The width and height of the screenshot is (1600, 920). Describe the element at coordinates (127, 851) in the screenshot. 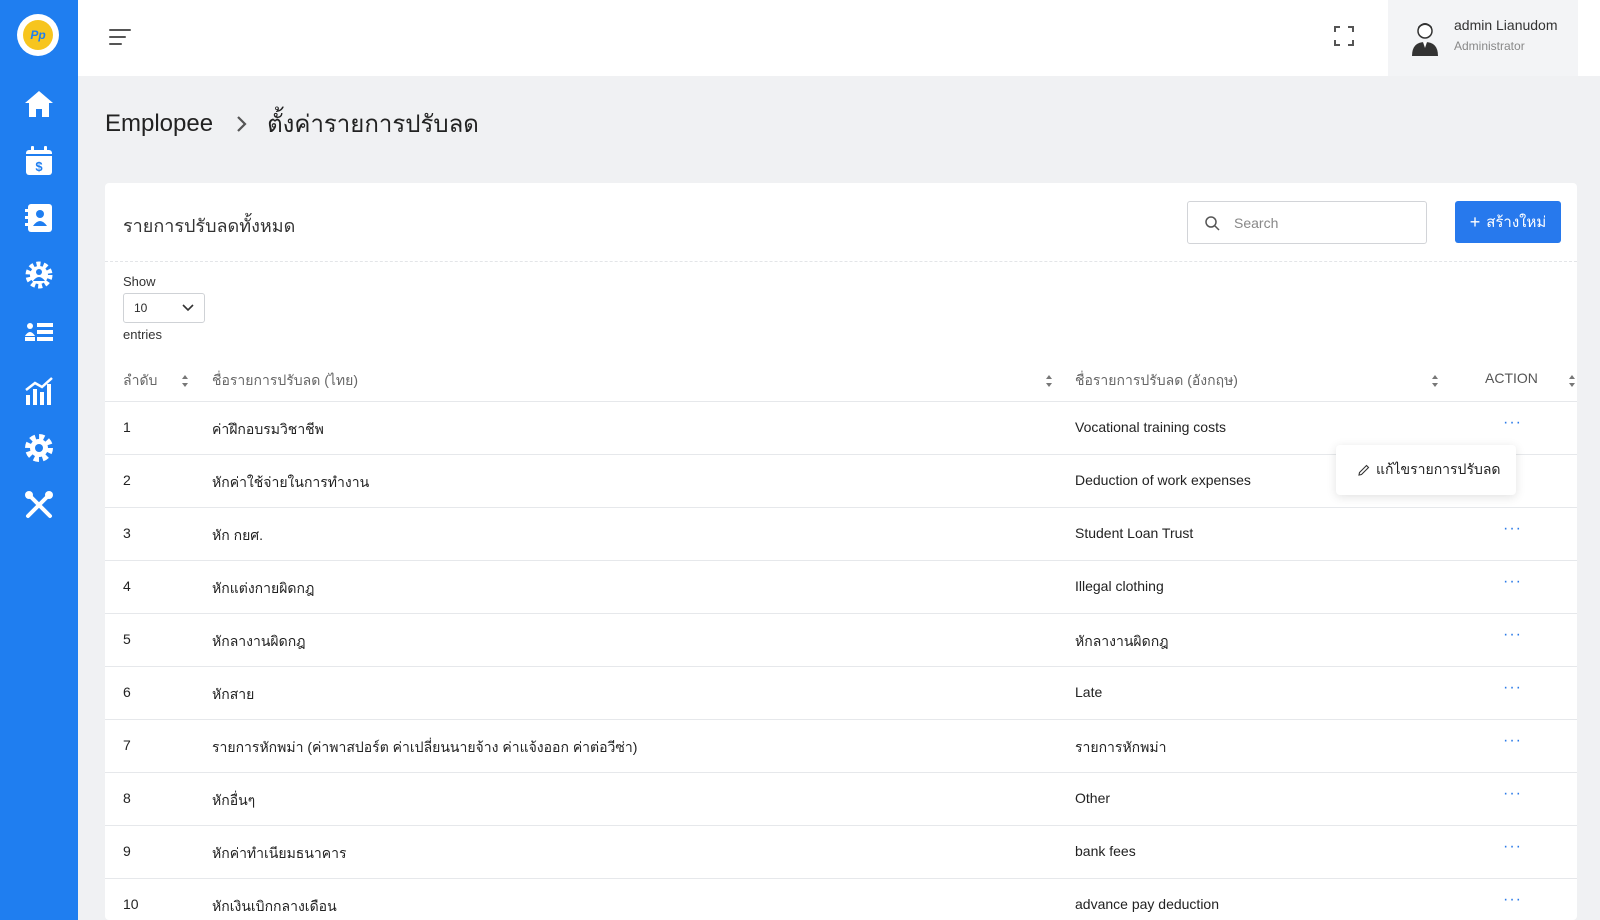

I see `cell-no: 9` at that location.